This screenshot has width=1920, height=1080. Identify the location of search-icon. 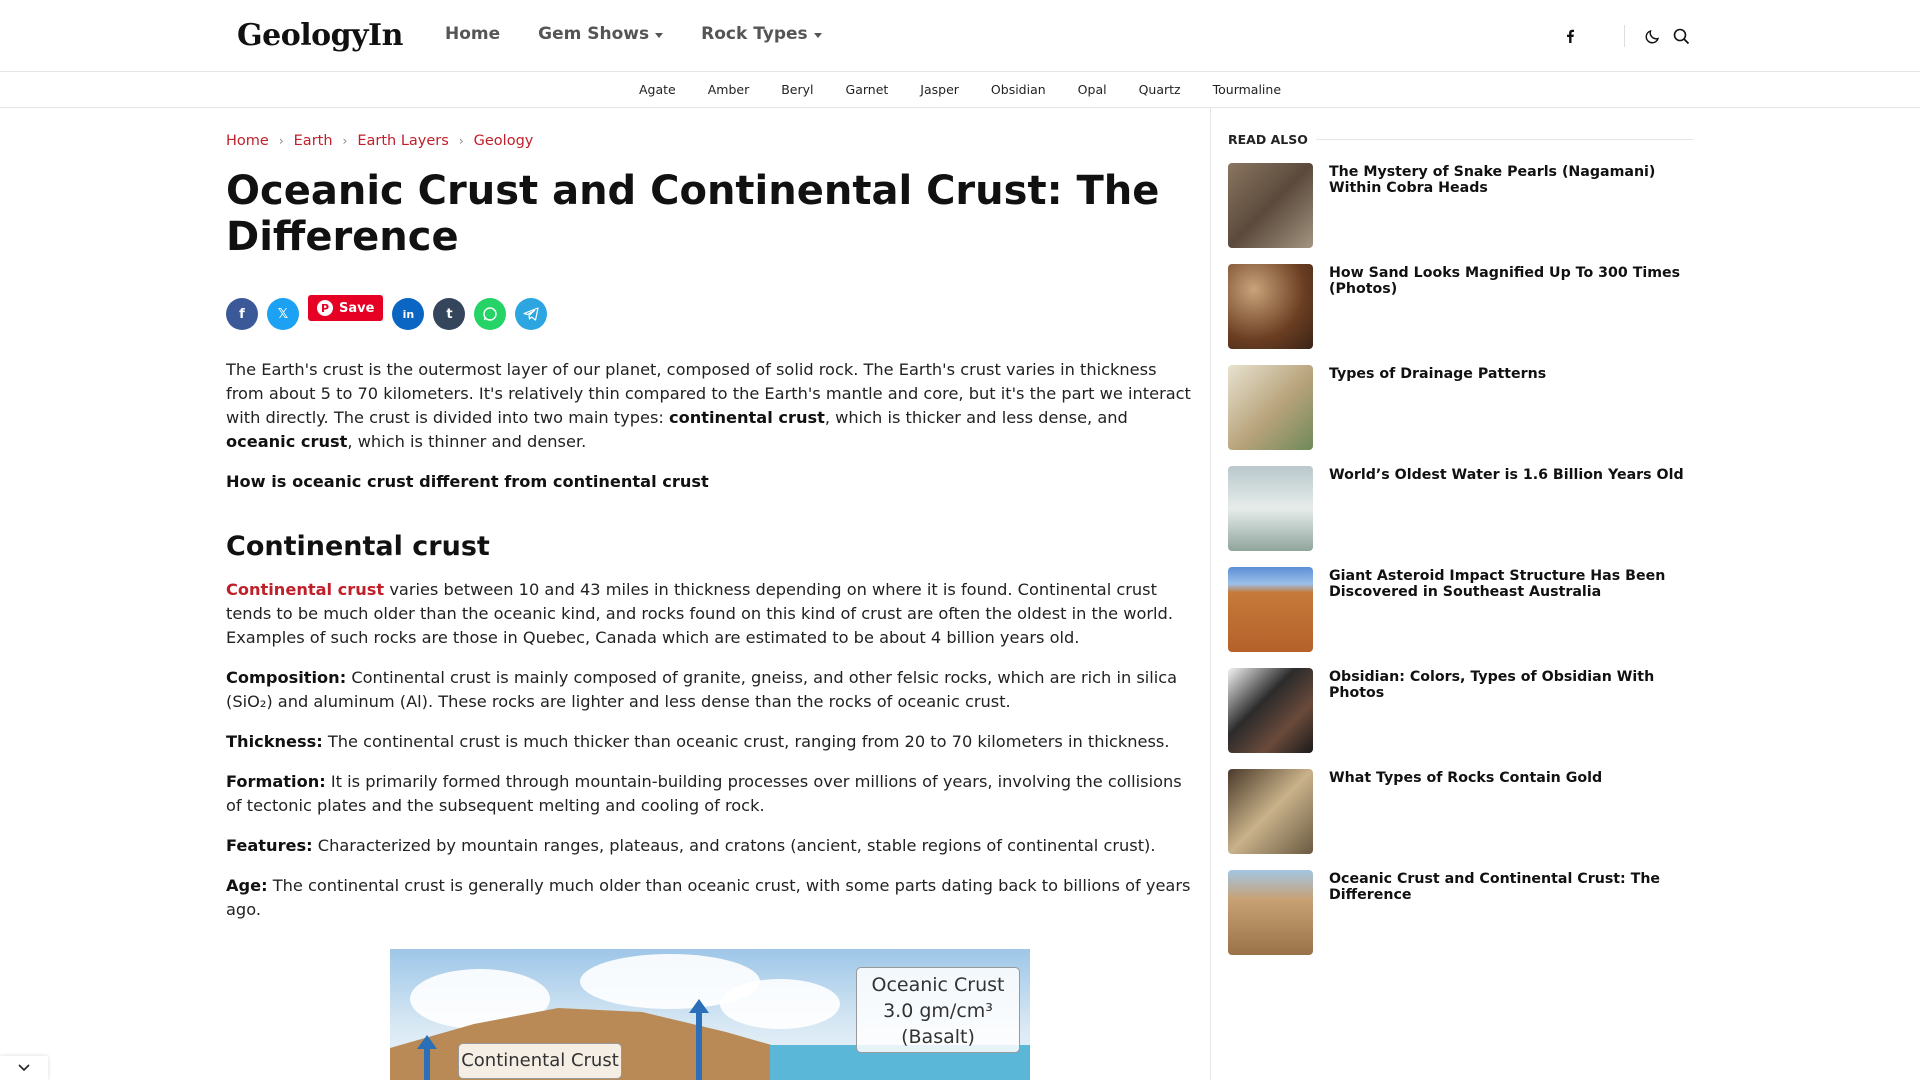
(1681, 36).